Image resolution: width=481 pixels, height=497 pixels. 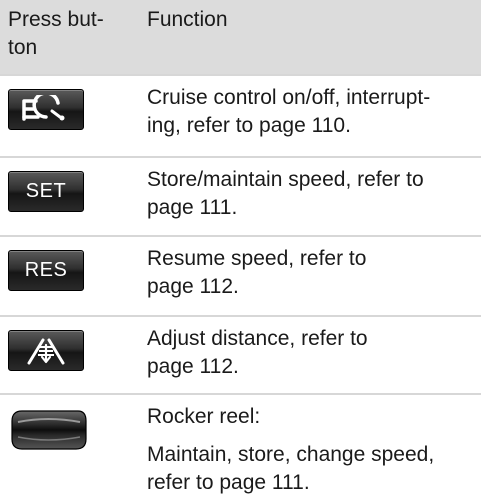 I want to click on row-function-cell: Store/maintain speed, refer to page 111., so click(x=314, y=196).